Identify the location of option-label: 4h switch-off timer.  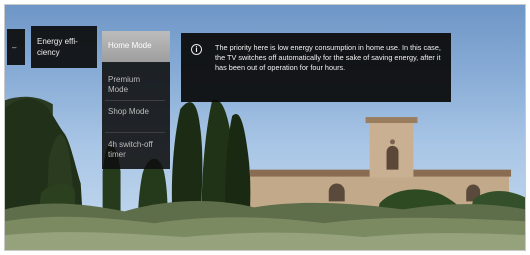
(130, 149).